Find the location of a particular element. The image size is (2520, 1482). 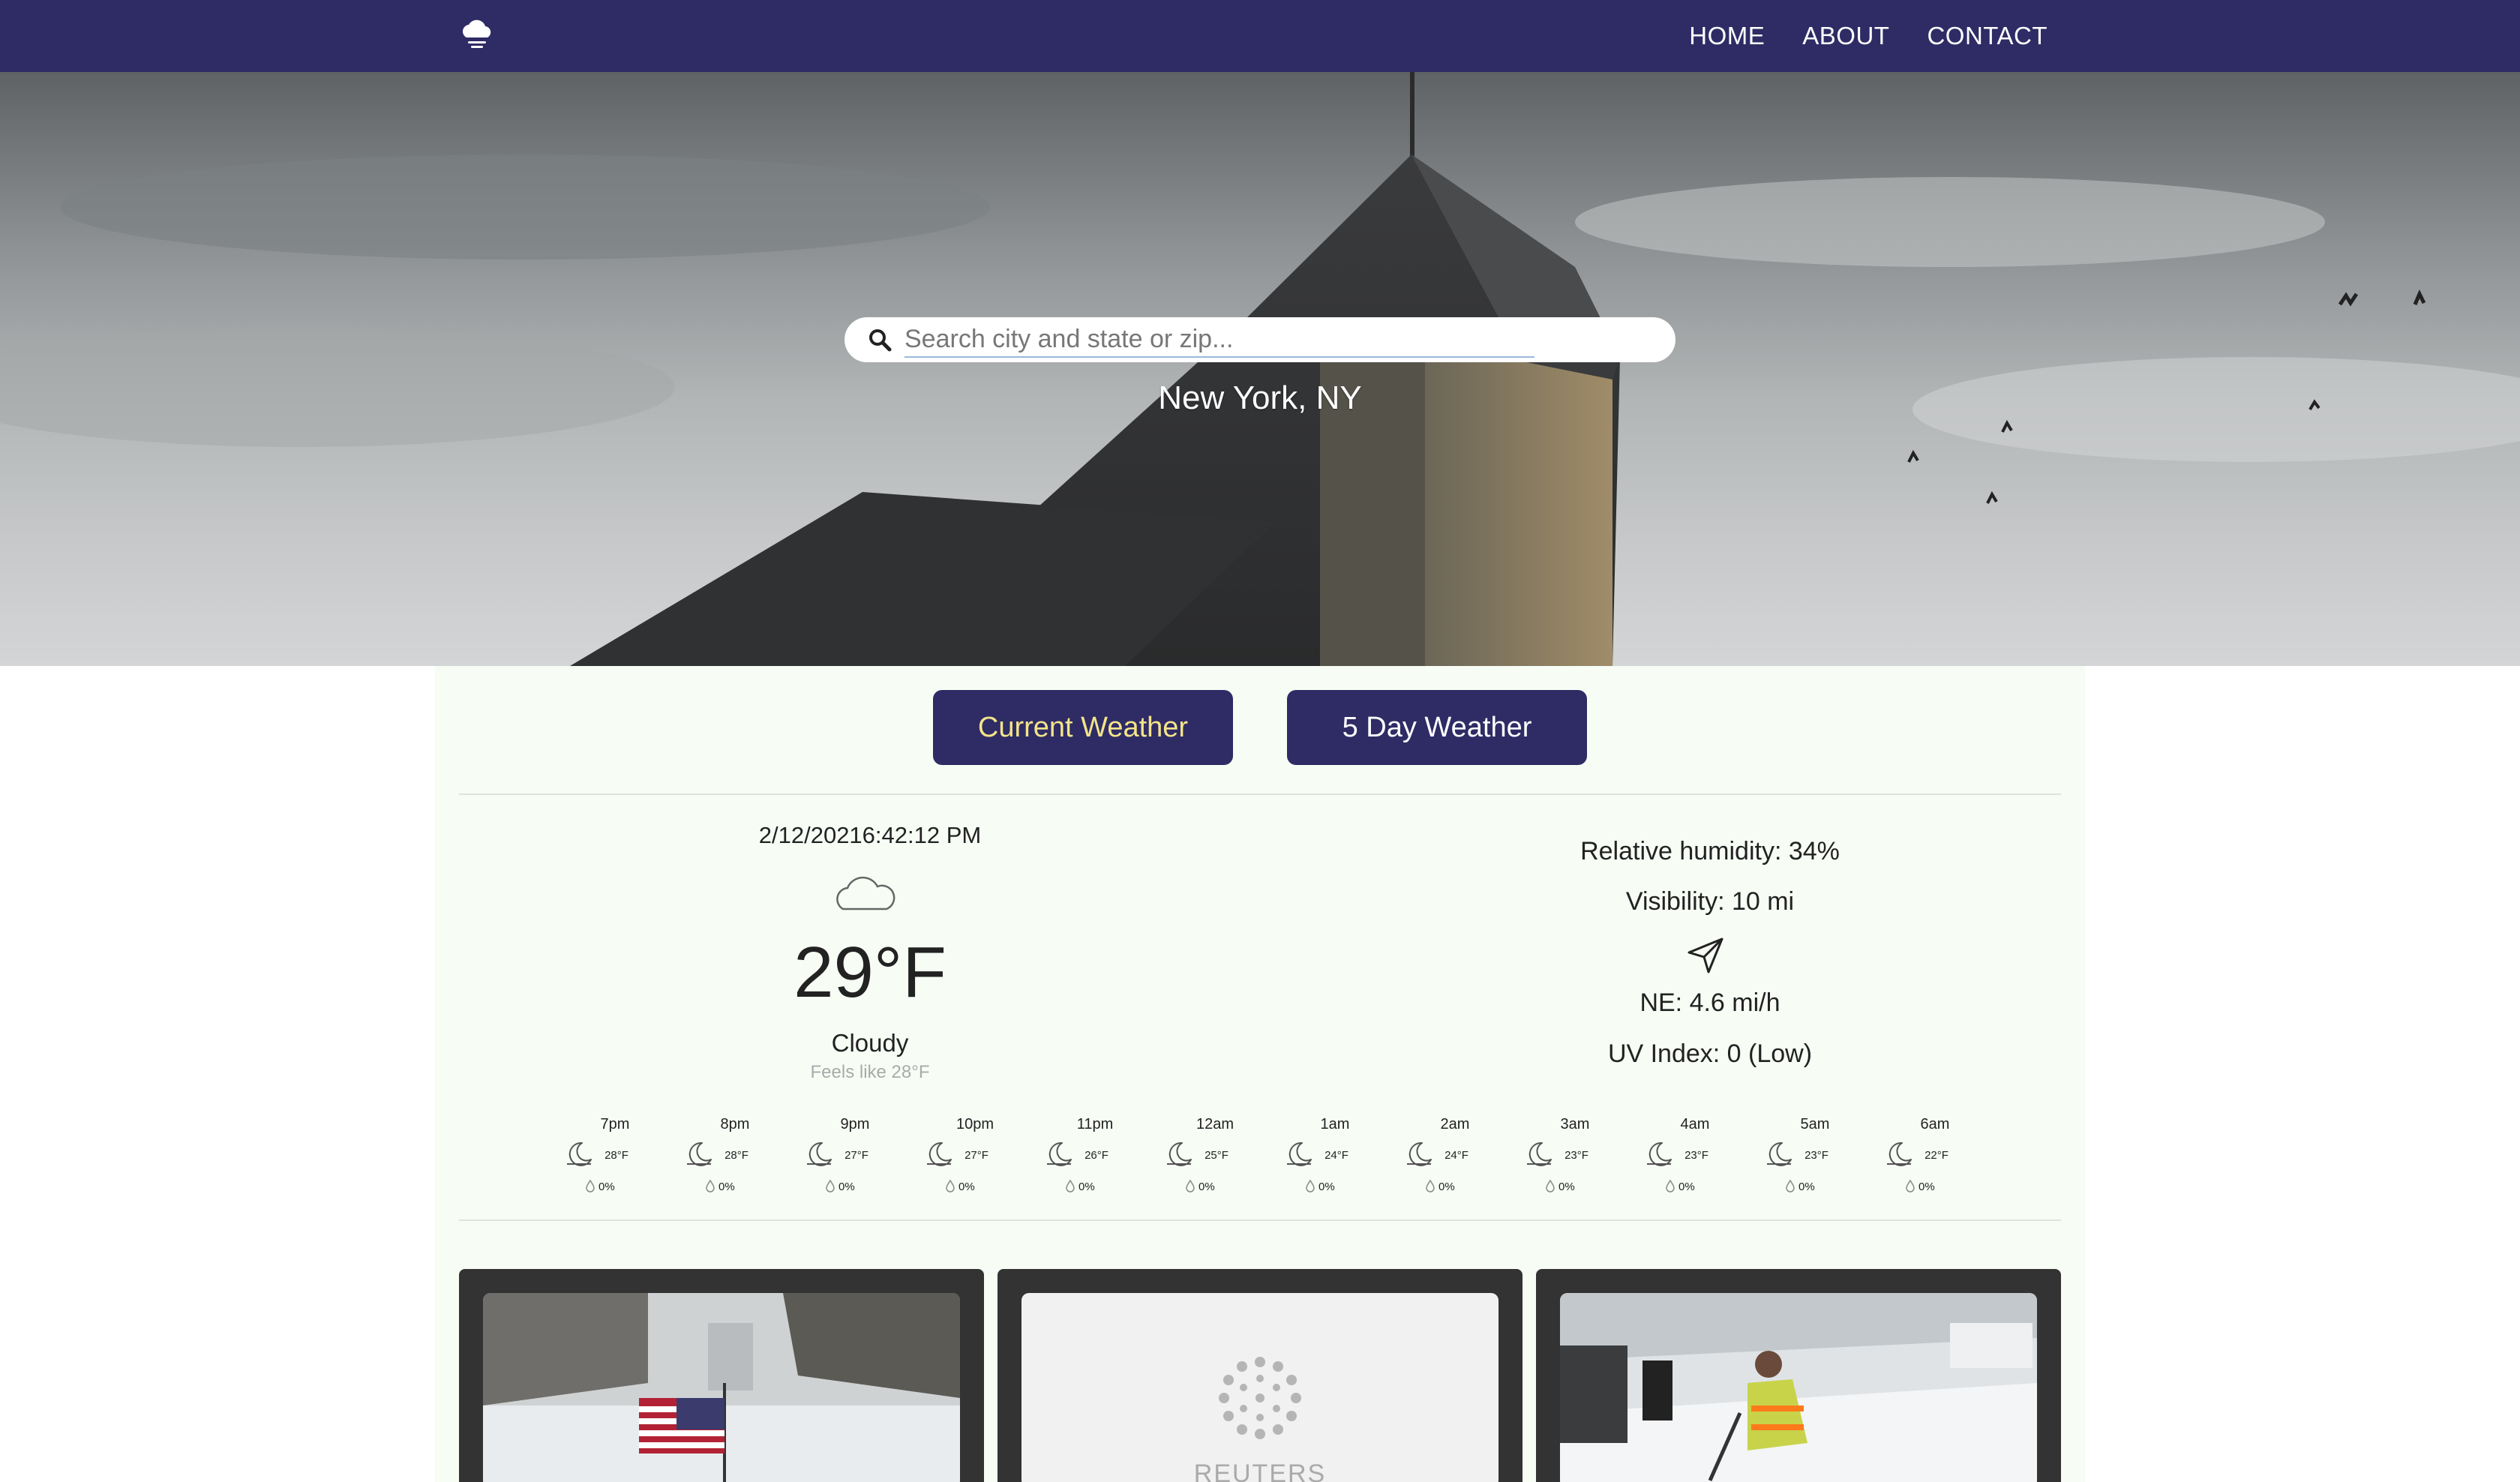

hour-time: 5am is located at coordinates (1815, 1124).